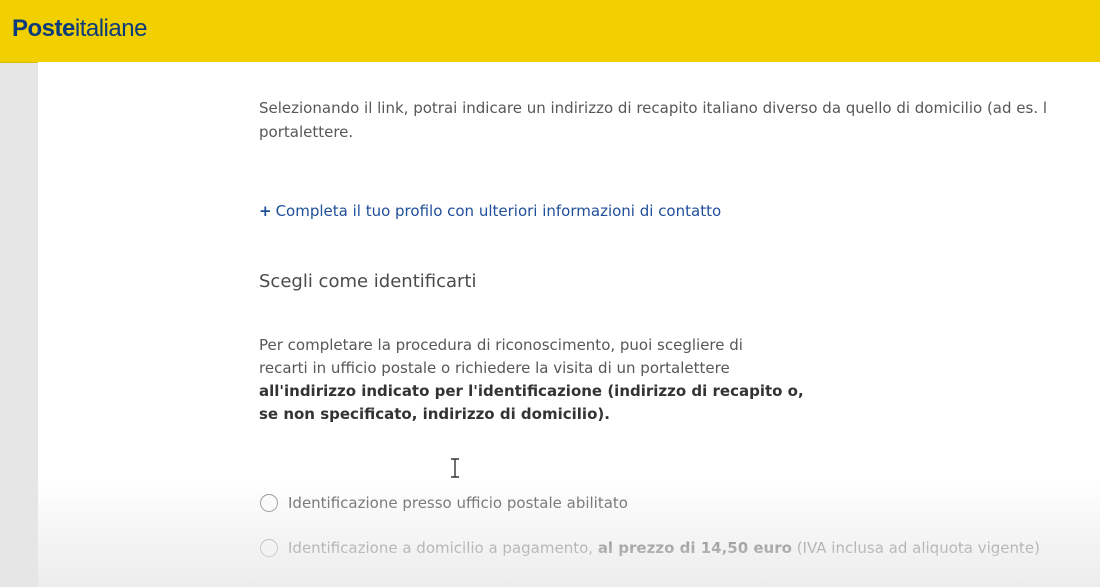 Image resolution: width=1100 pixels, height=587 pixels. What do you see at coordinates (550, 31) in the screenshot?
I see `top-header: Posteitaliane` at bounding box center [550, 31].